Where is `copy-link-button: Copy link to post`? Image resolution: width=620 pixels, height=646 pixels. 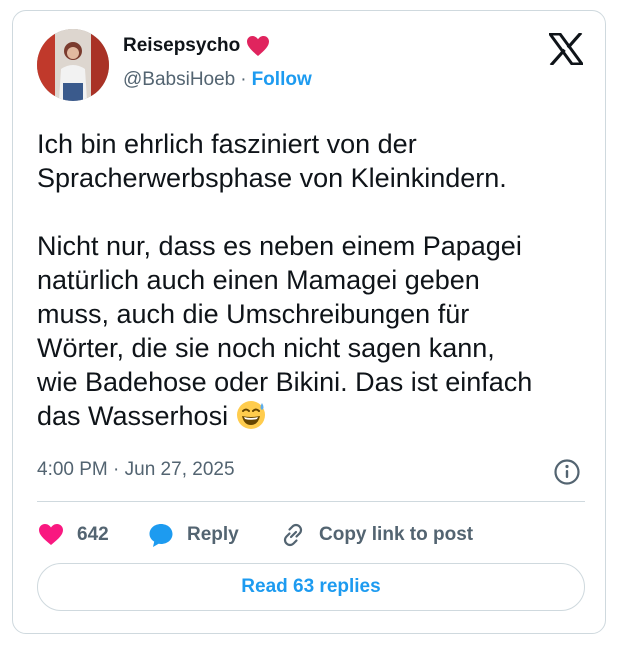 copy-link-button: Copy link to post is located at coordinates (376, 535).